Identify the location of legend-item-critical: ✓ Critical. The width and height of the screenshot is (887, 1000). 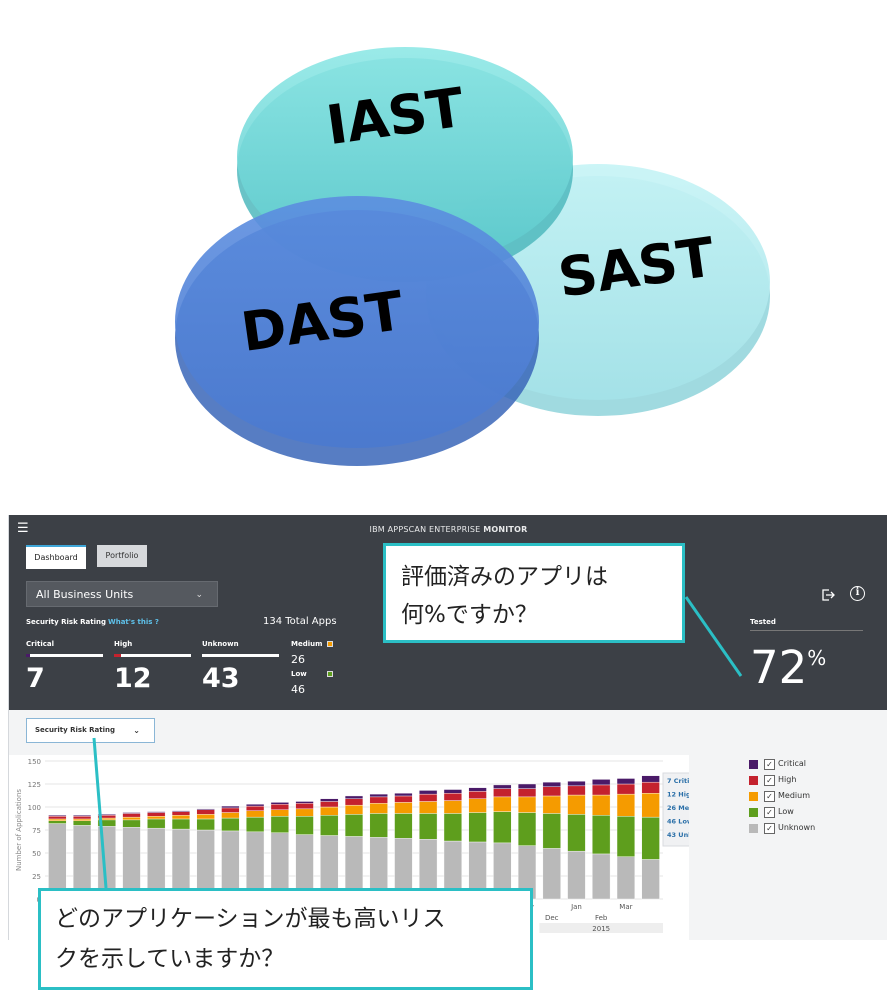
(799, 766).